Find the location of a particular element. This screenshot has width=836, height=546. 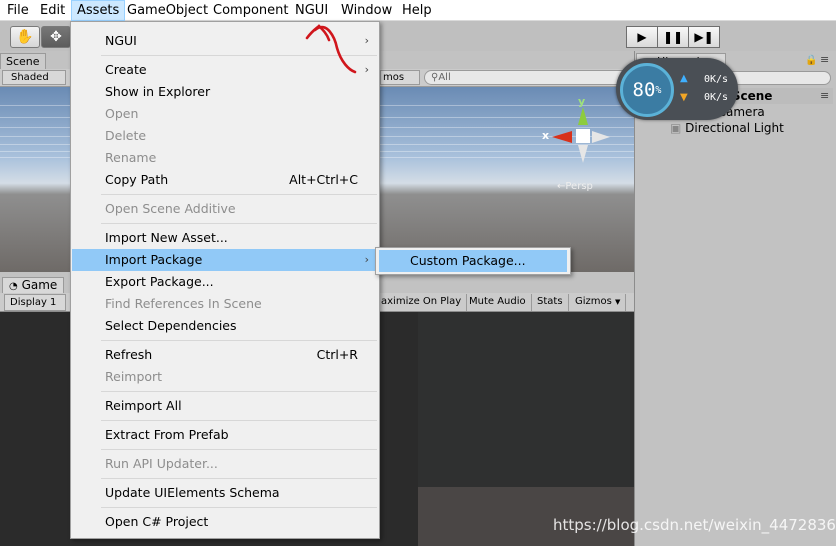

menu-item-rename: Rename is located at coordinates (225, 158).